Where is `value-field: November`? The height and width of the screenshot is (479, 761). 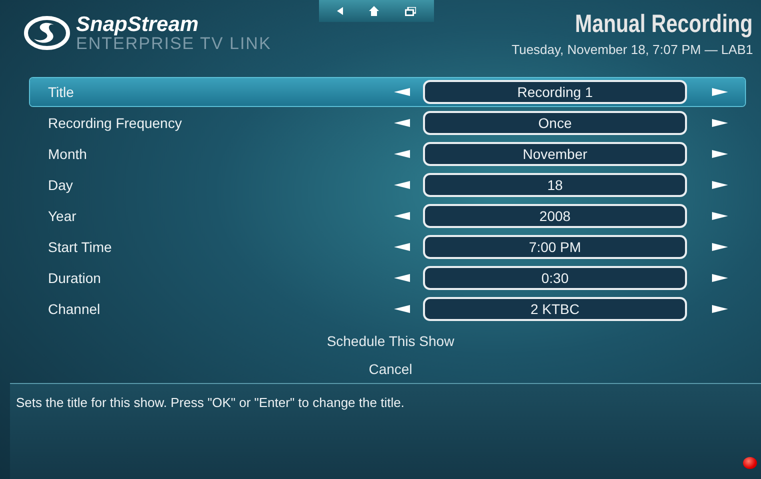 value-field: November is located at coordinates (555, 154).